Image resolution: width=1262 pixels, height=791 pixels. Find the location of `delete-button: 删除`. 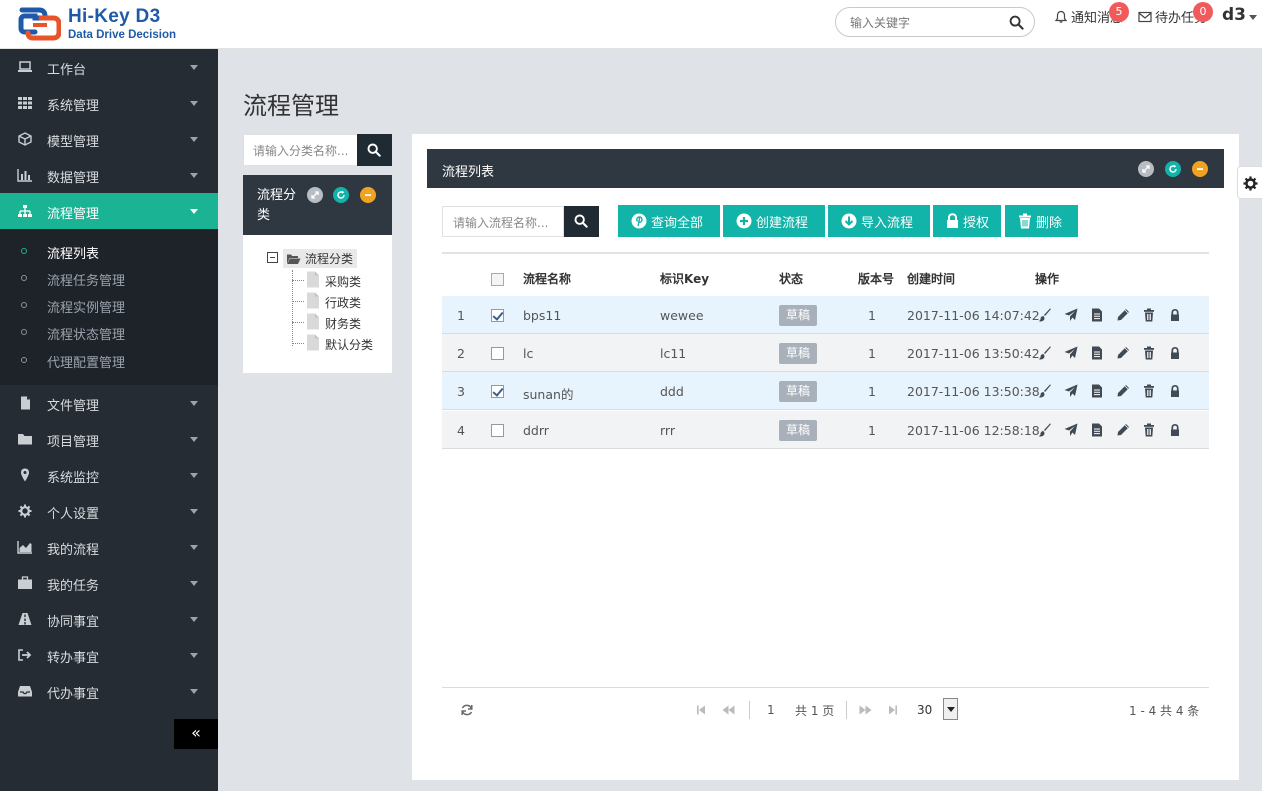

delete-button: 删除 is located at coordinates (1041, 221).